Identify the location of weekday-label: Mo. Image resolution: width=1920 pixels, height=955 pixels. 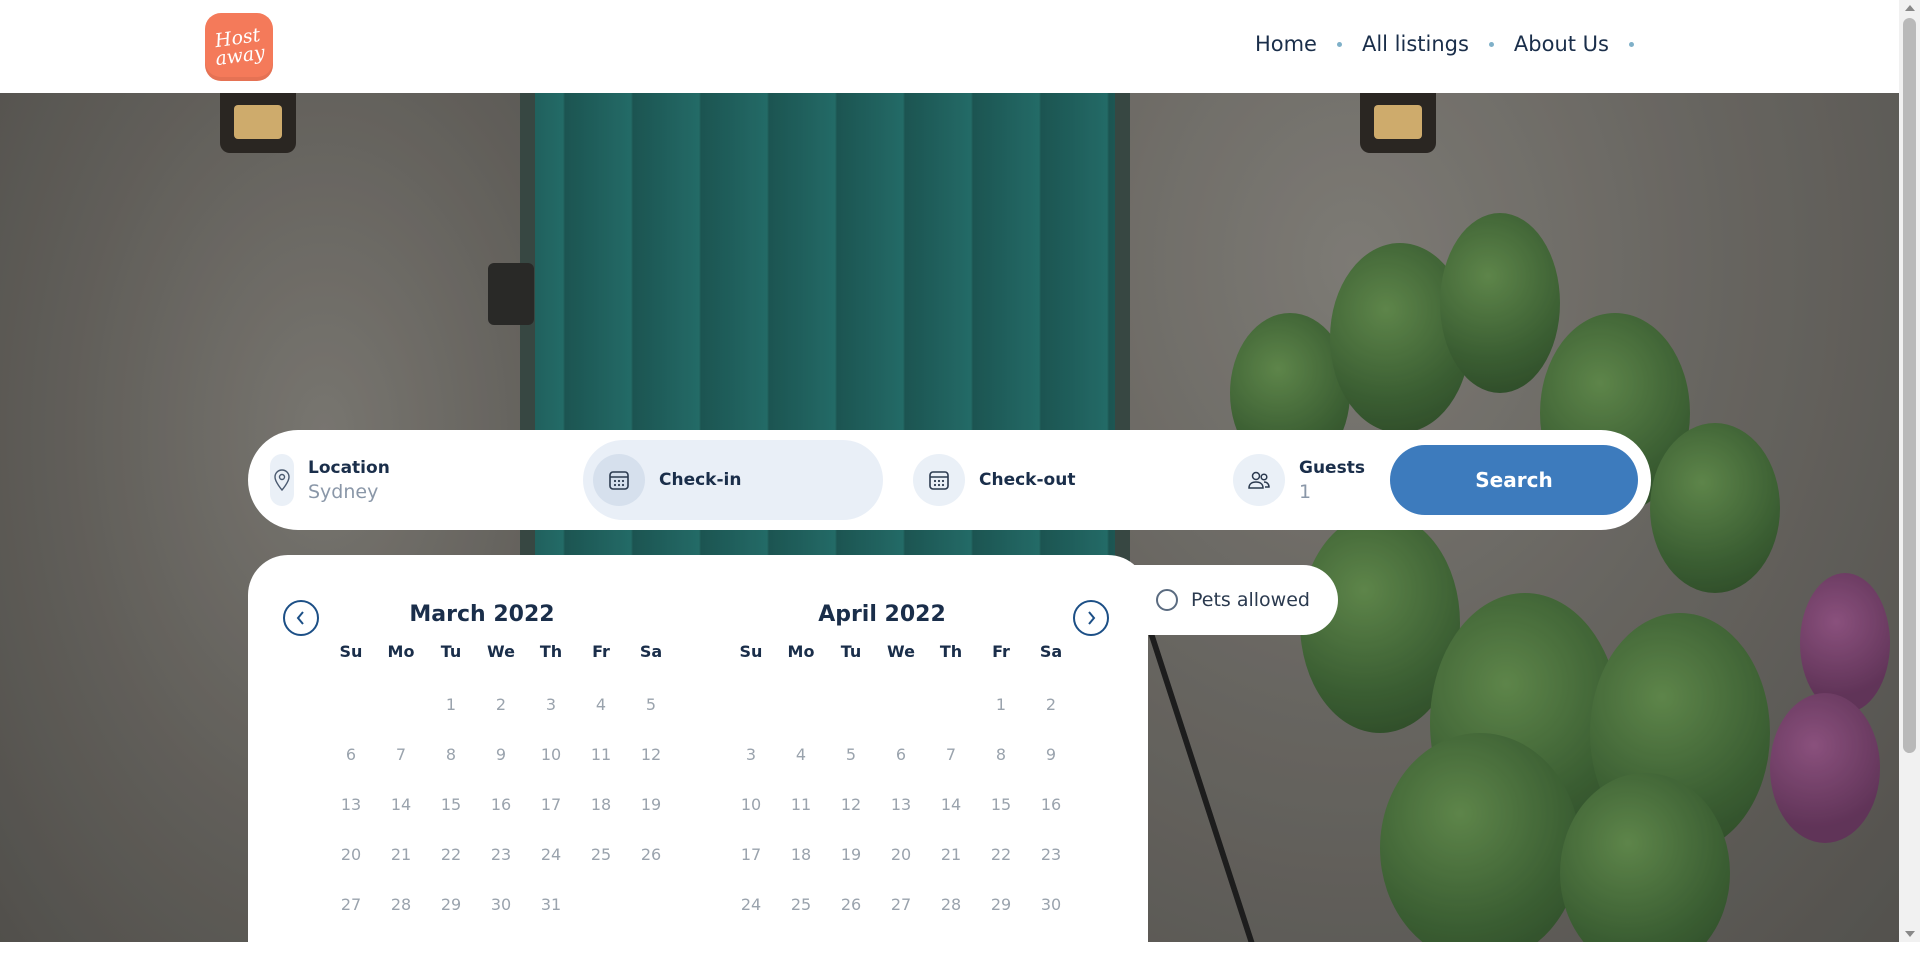
(801, 651).